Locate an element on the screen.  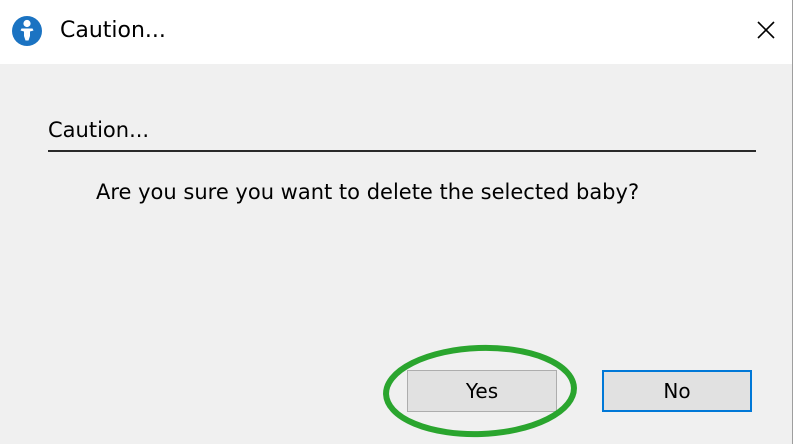
yes-button: Yes is located at coordinates (482, 391).